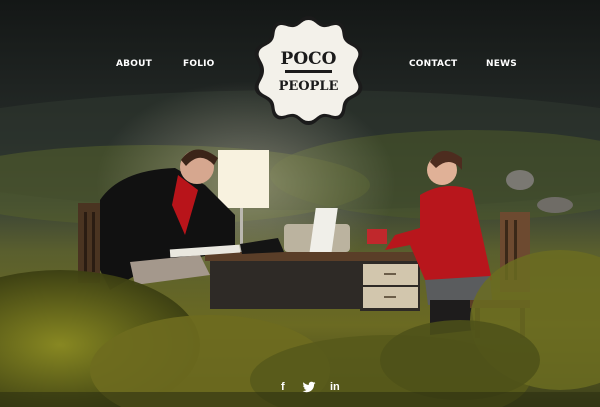 The image size is (600, 407). What do you see at coordinates (308, 70) in the screenshot?
I see `poco-people-logo: POCO PEOPLE` at bounding box center [308, 70].